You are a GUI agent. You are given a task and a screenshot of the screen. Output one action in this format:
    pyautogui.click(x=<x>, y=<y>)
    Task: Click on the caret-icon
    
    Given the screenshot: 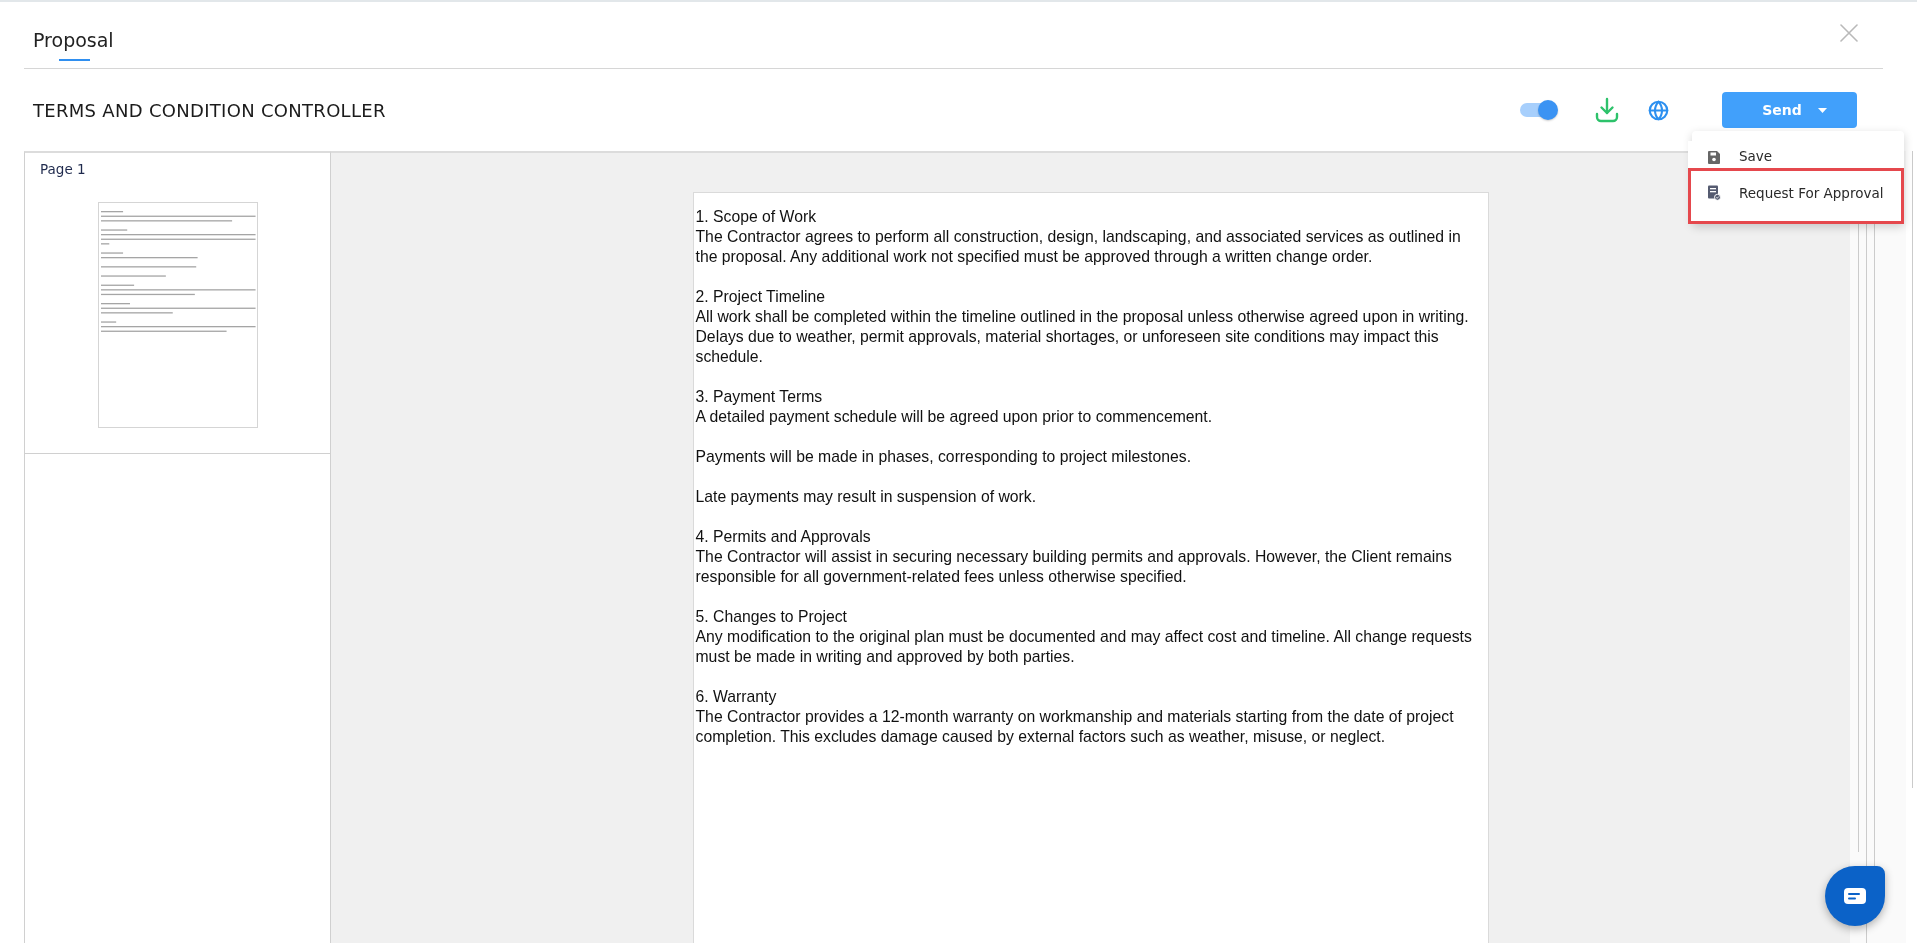 What is the action you would take?
    pyautogui.click(x=1822, y=110)
    